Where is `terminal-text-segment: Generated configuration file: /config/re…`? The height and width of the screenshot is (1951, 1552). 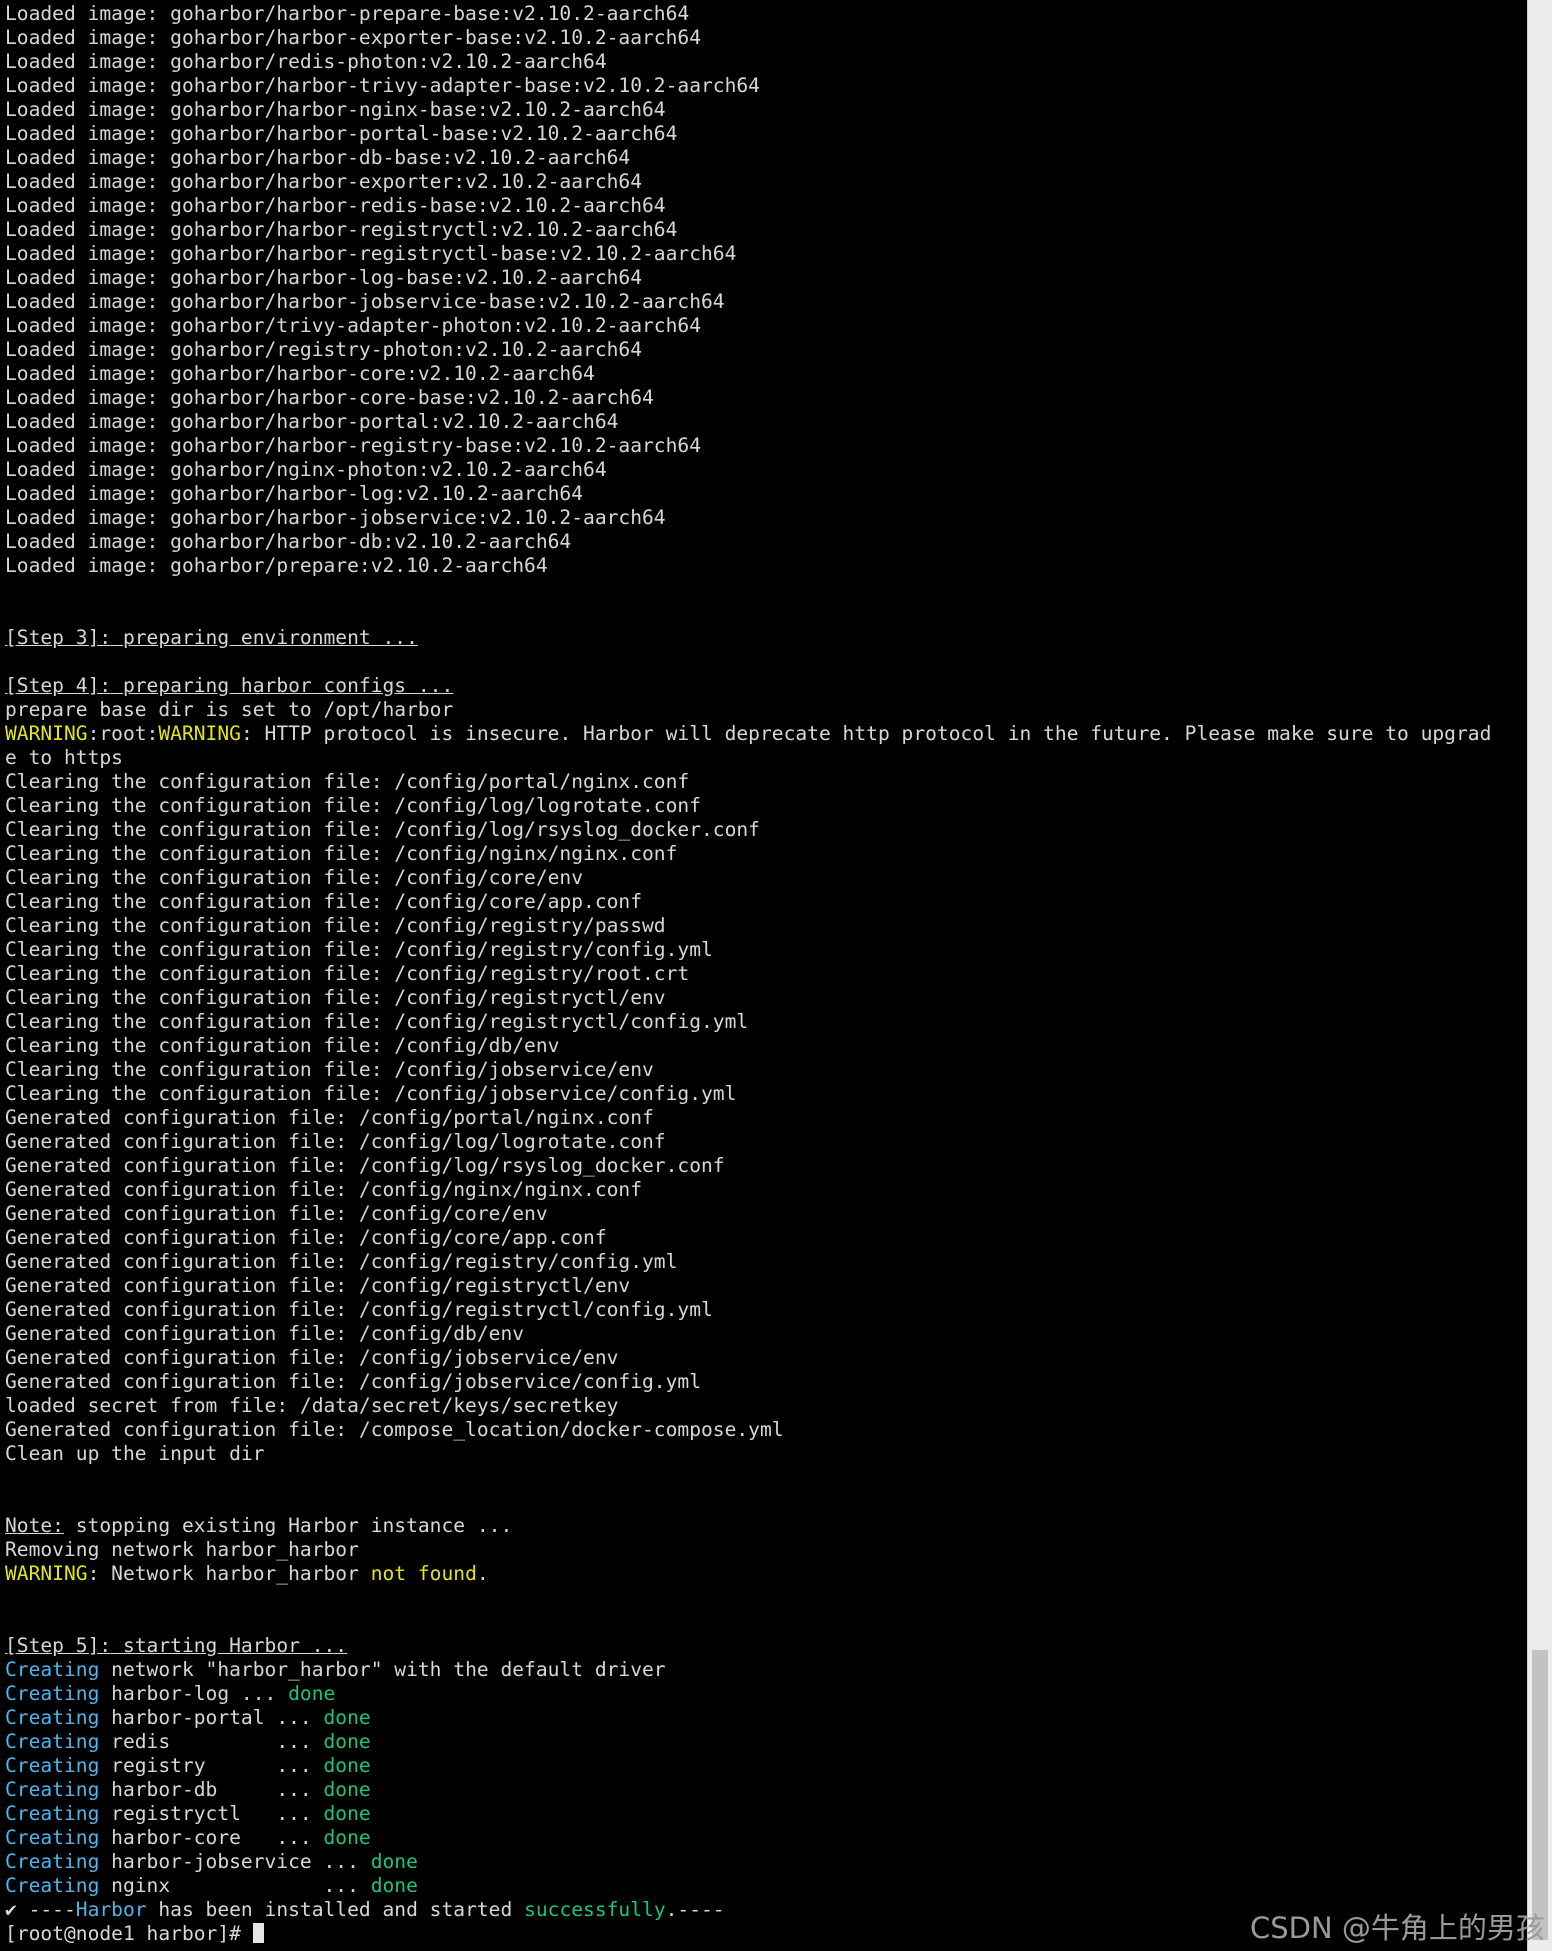
terminal-text-segment: Generated configuration file: /config/re… is located at coordinates (341, 1261).